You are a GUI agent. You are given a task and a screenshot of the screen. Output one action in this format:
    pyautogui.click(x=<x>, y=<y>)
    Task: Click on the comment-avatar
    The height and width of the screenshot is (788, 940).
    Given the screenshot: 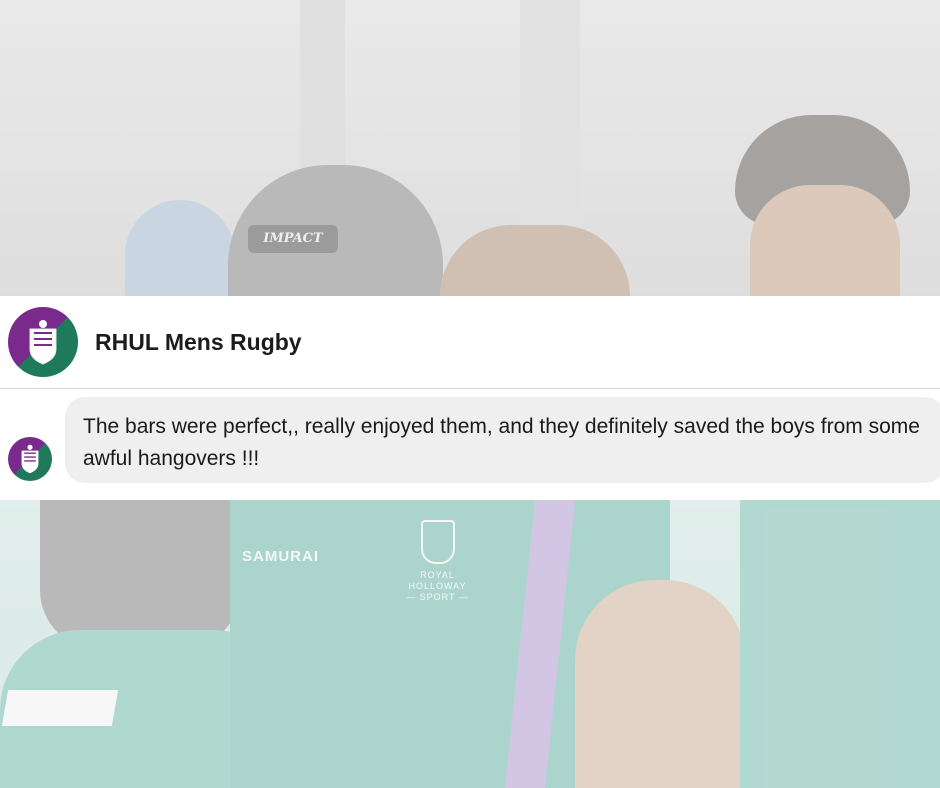 What is the action you would take?
    pyautogui.click(x=30, y=459)
    